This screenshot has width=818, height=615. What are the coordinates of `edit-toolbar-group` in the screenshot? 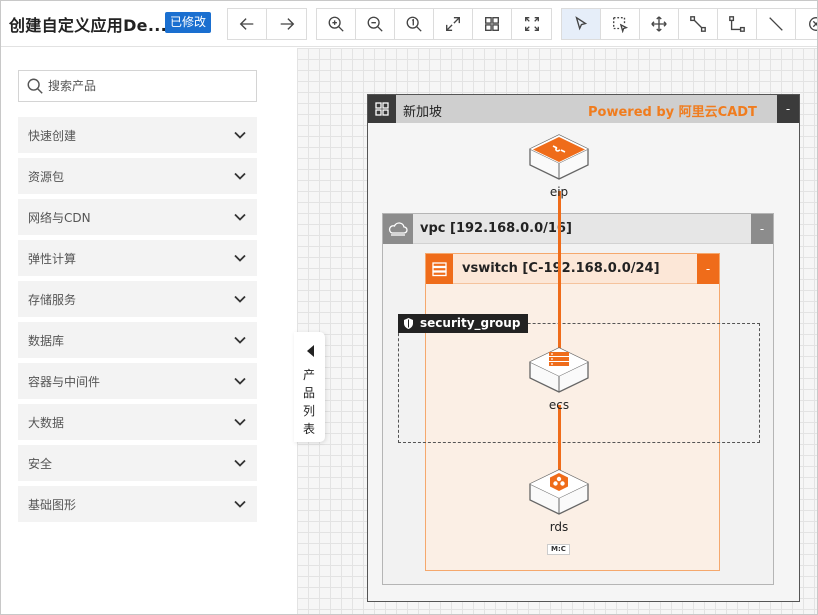 It's located at (689, 24).